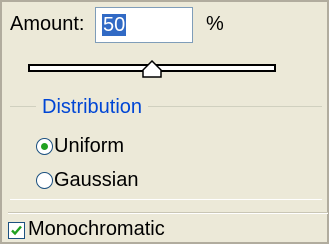 Image resolution: width=329 pixels, height=244 pixels. I want to click on checkmark-icon, so click(16, 230).